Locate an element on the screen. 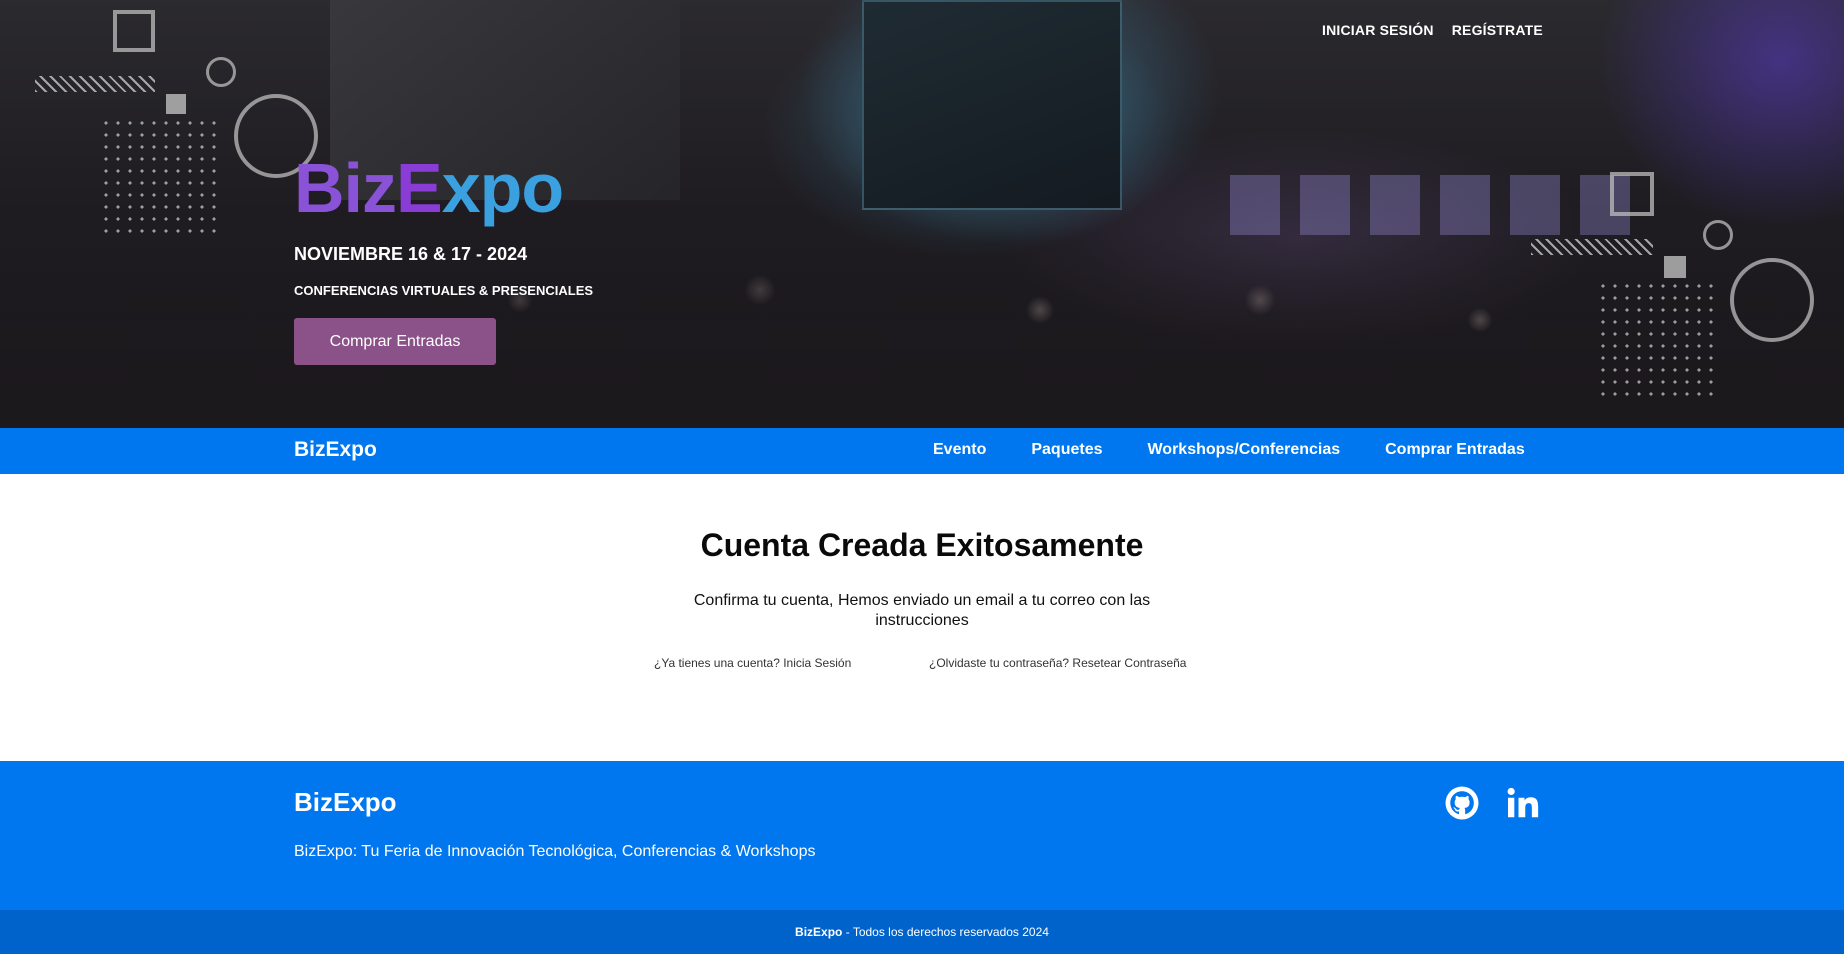 The image size is (1844, 954). nav-link-workshops: Workshops/Conferencias is located at coordinates (1243, 450).